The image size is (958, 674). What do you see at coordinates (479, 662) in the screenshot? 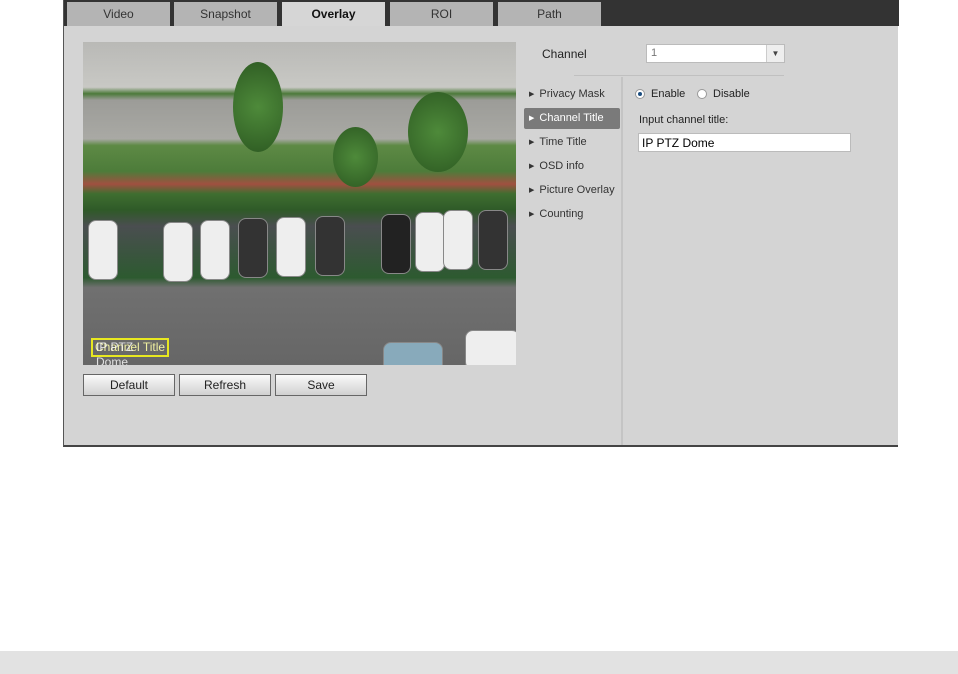
I see `bottom-bar` at bounding box center [479, 662].